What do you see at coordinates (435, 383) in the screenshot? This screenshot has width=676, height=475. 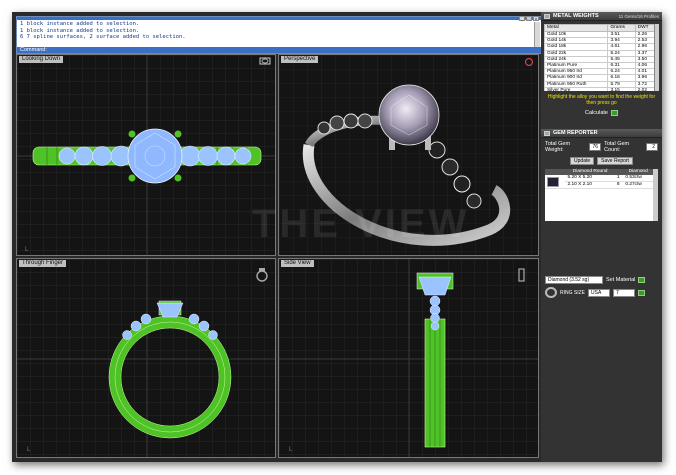 I see `ring-band-side` at bounding box center [435, 383].